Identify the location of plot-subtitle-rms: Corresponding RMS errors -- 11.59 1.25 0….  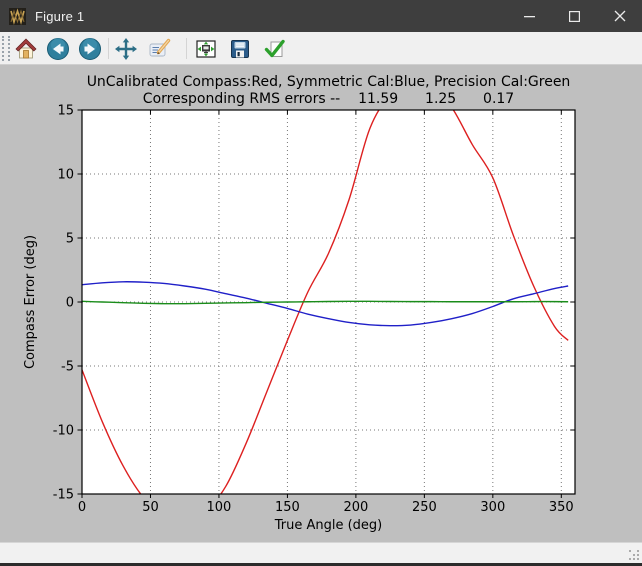
(328, 99).